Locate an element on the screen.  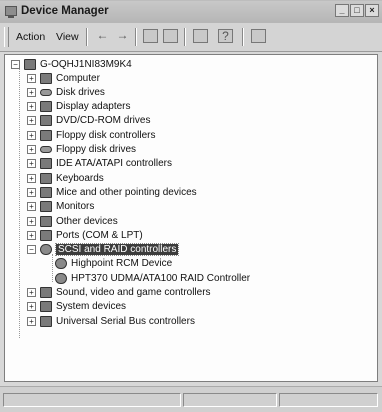
tree-item: + Keyboards is located at coordinates (65, 178).